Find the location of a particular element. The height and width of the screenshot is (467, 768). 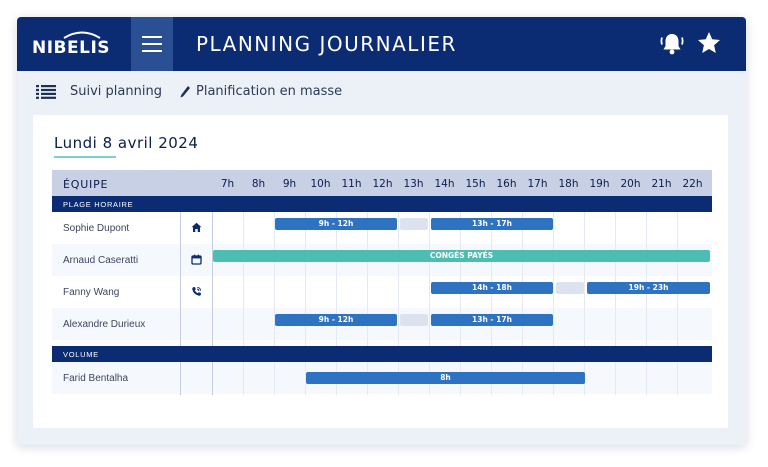

suivi-planning-link: Suivi planning is located at coordinates (99, 91).